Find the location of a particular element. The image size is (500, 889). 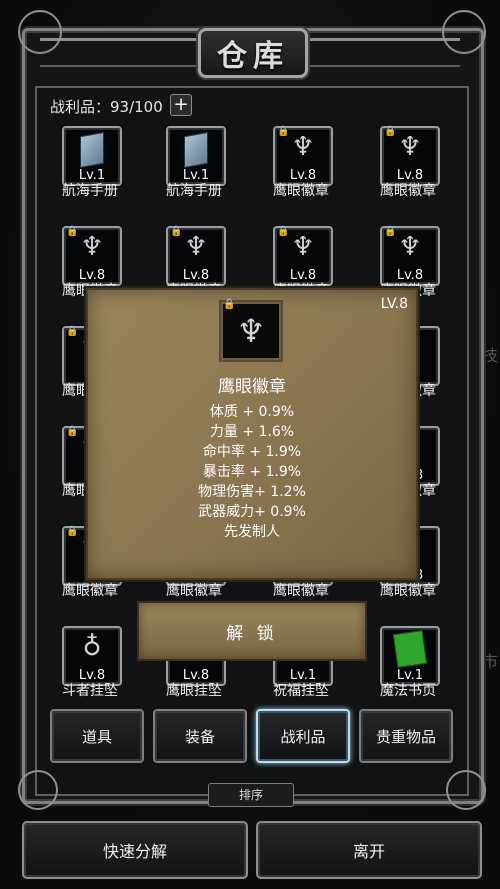

item-name: 鹰眼挂坠 is located at coordinates (194, 691).